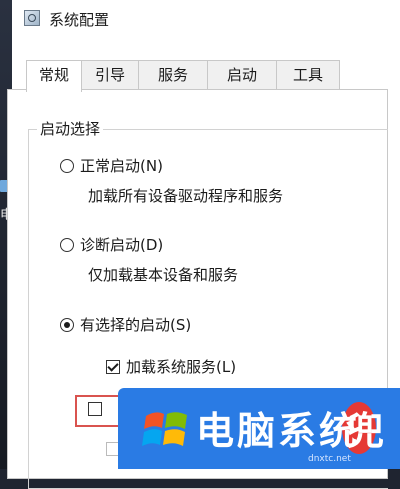 This screenshot has width=400, height=489. What do you see at coordinates (110, 75) in the screenshot?
I see `tab-boot: 引导` at bounding box center [110, 75].